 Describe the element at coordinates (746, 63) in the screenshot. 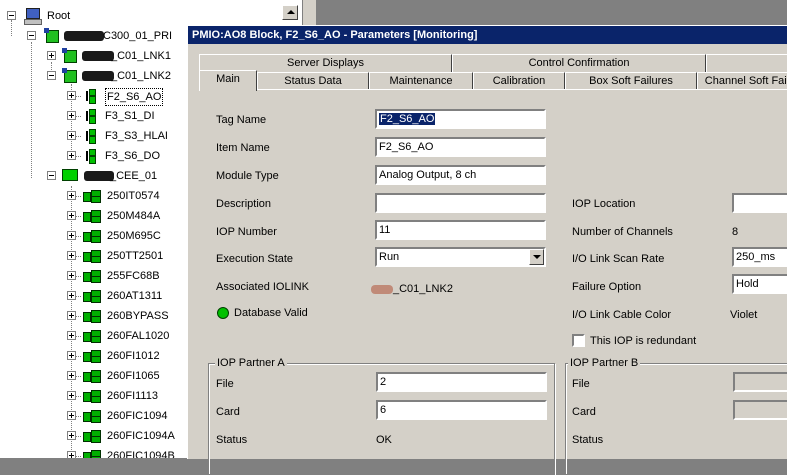

I see `tab-more` at that location.